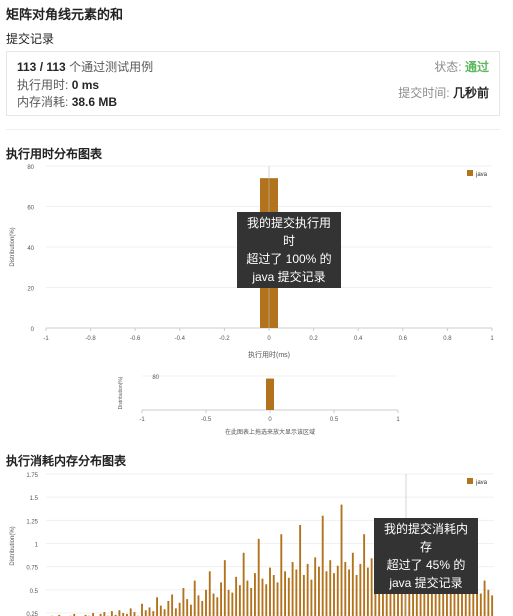  I want to click on x-tick-label: -0.5, so click(206, 420).